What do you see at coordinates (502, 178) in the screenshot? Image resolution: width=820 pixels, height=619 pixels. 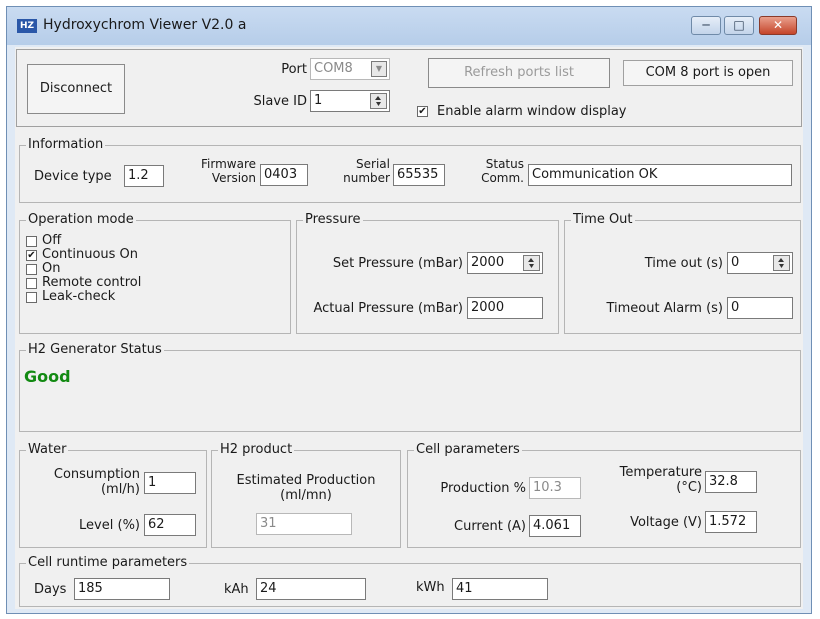 I see `status-label-2: Comm.` at bounding box center [502, 178].